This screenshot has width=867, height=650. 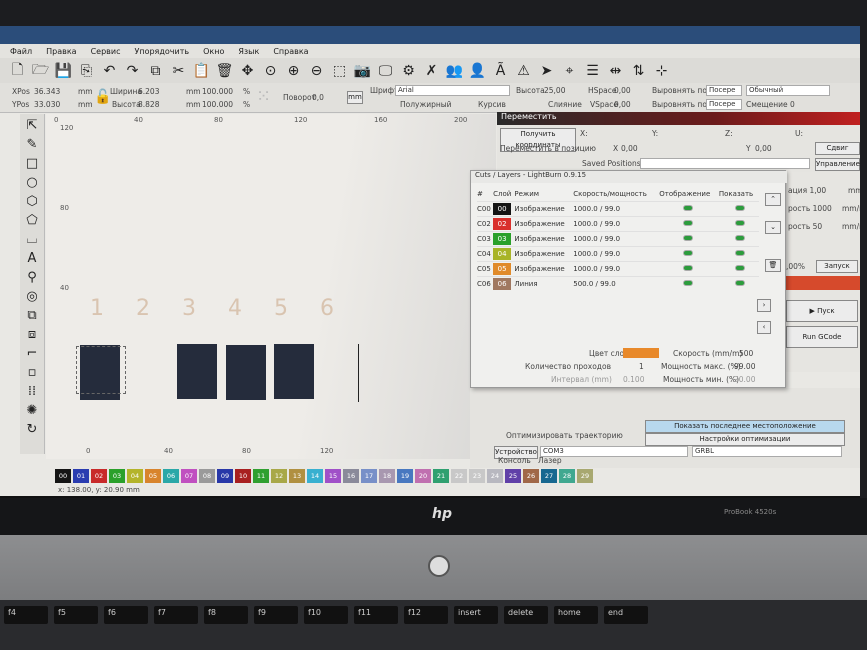 What do you see at coordinates (822, 337) in the screenshot?
I see `run-gcode-button: Run GCode` at bounding box center [822, 337].